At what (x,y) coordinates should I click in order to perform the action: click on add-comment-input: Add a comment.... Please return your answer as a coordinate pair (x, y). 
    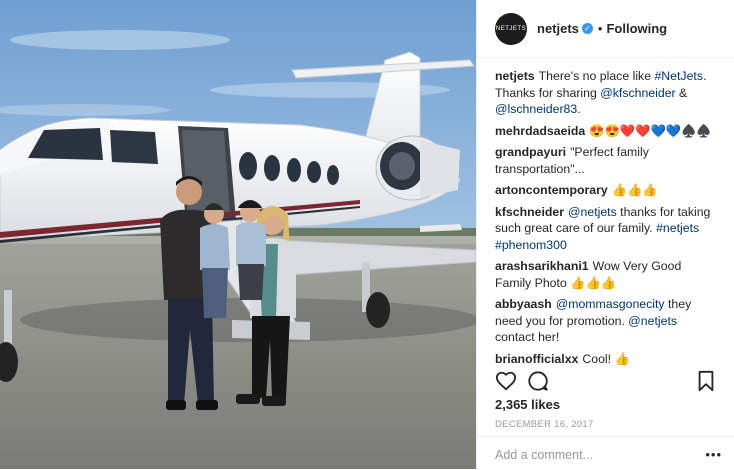
    Looking at the image, I should click on (544, 455).